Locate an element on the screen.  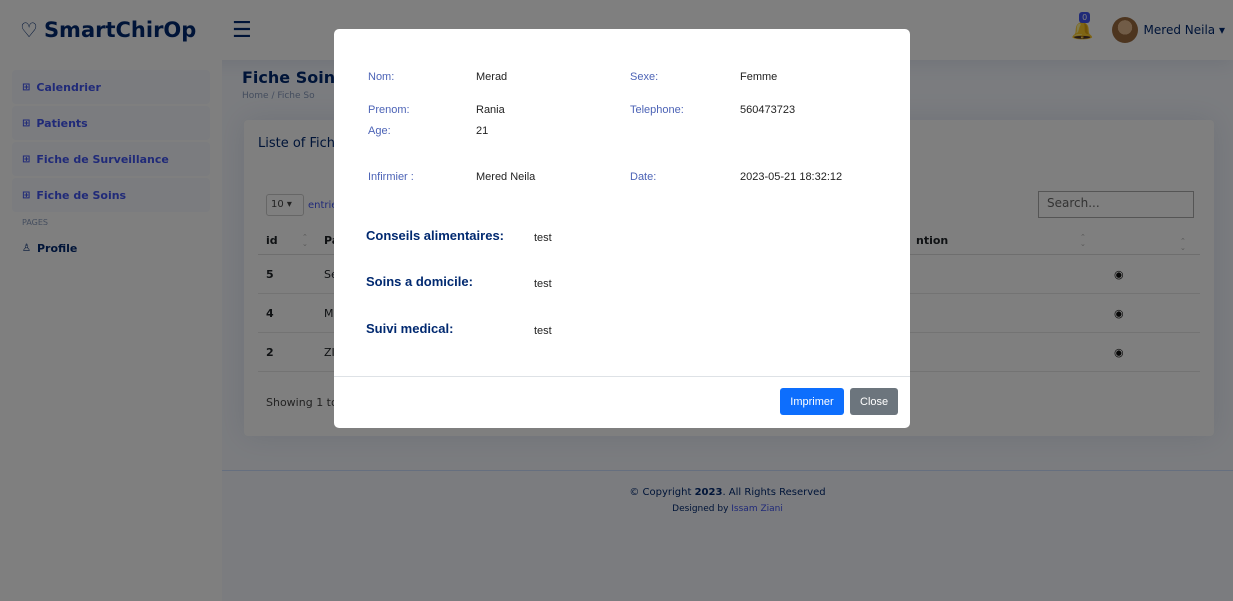
conseils-value: test is located at coordinates (543, 238).